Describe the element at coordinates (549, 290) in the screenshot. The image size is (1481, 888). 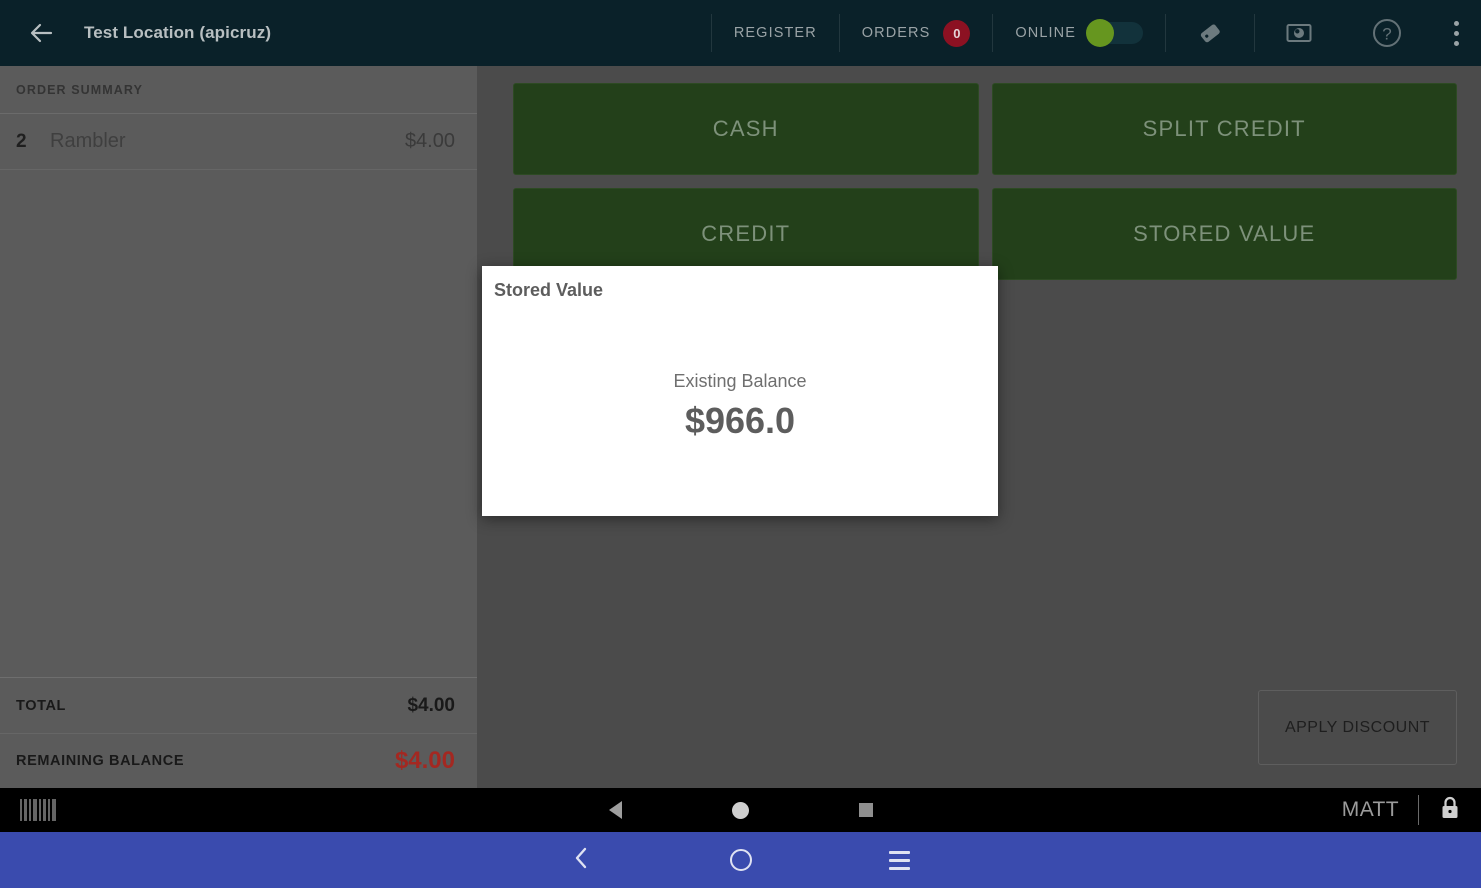
I see `dialog-title: Stored Value` at that location.